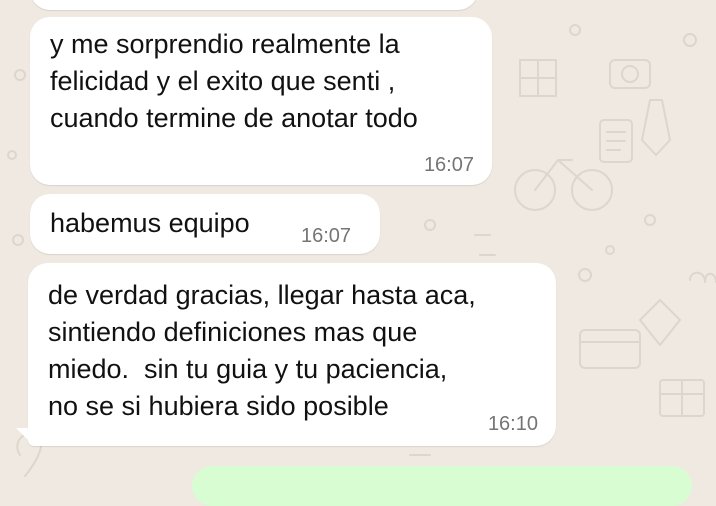 The width and height of the screenshot is (716, 506). What do you see at coordinates (254, 5) in the screenshot?
I see `message-bubble-partial` at bounding box center [254, 5].